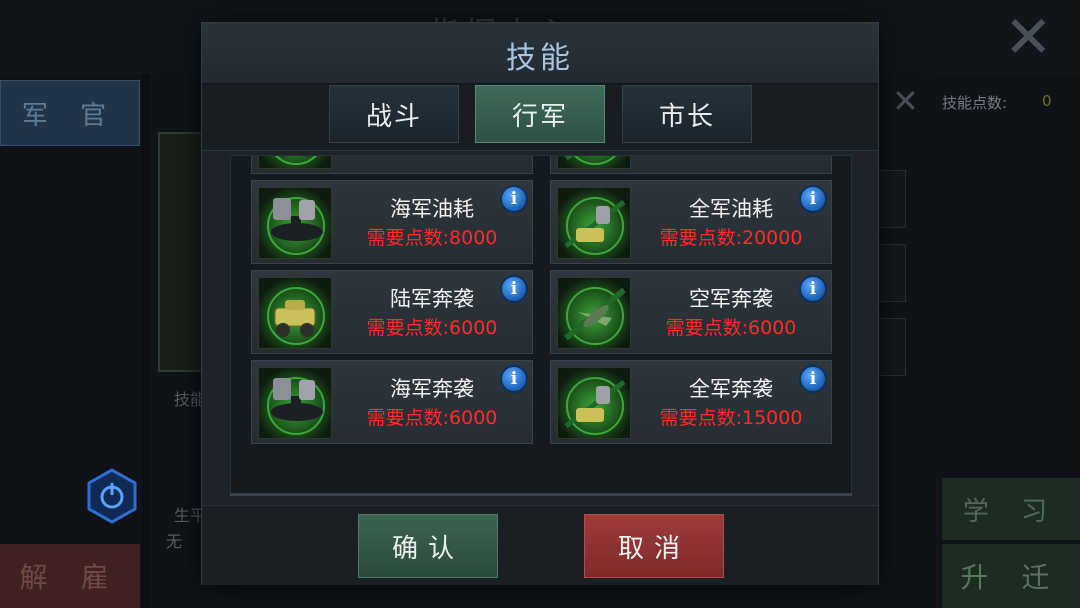 The width and height of the screenshot is (1080, 608). What do you see at coordinates (687, 114) in the screenshot?
I see `tab-mayor: 市长` at bounding box center [687, 114].